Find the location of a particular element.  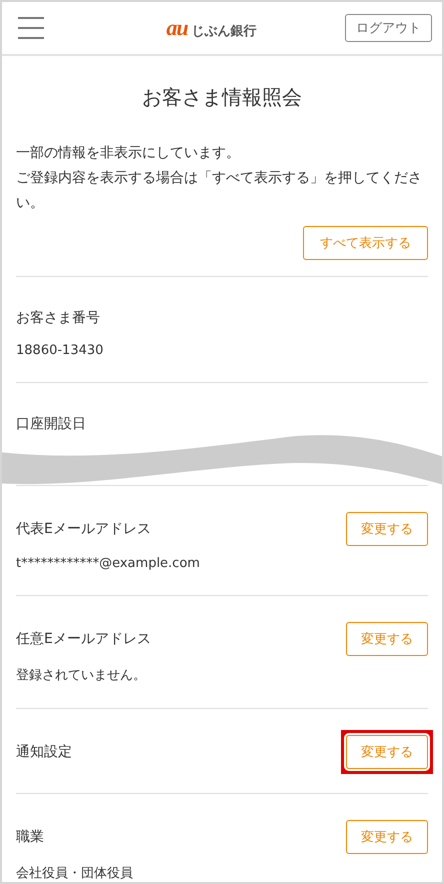

field-value: 登録されていません。 is located at coordinates (81, 675).